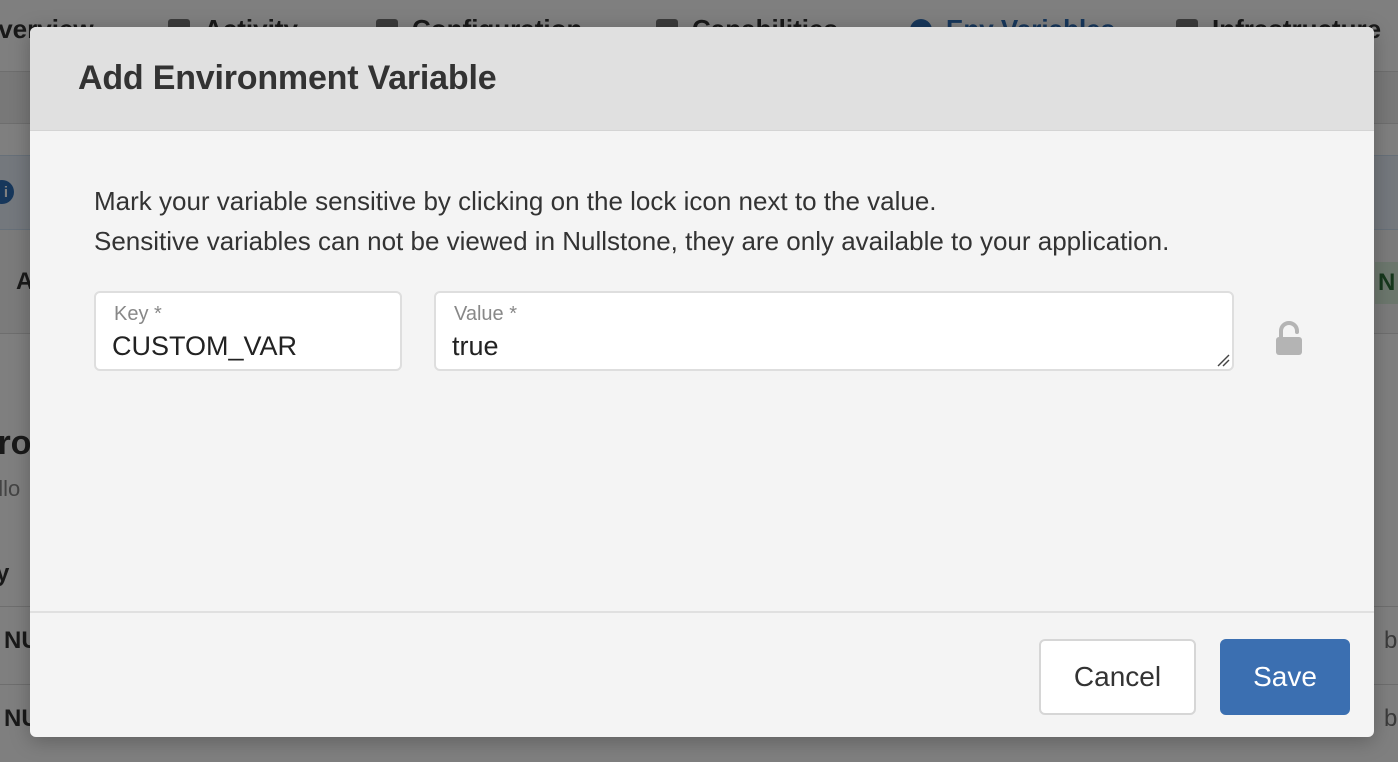 The height and width of the screenshot is (762, 1398). I want to click on resize-handle-icon, so click(1222, 359).